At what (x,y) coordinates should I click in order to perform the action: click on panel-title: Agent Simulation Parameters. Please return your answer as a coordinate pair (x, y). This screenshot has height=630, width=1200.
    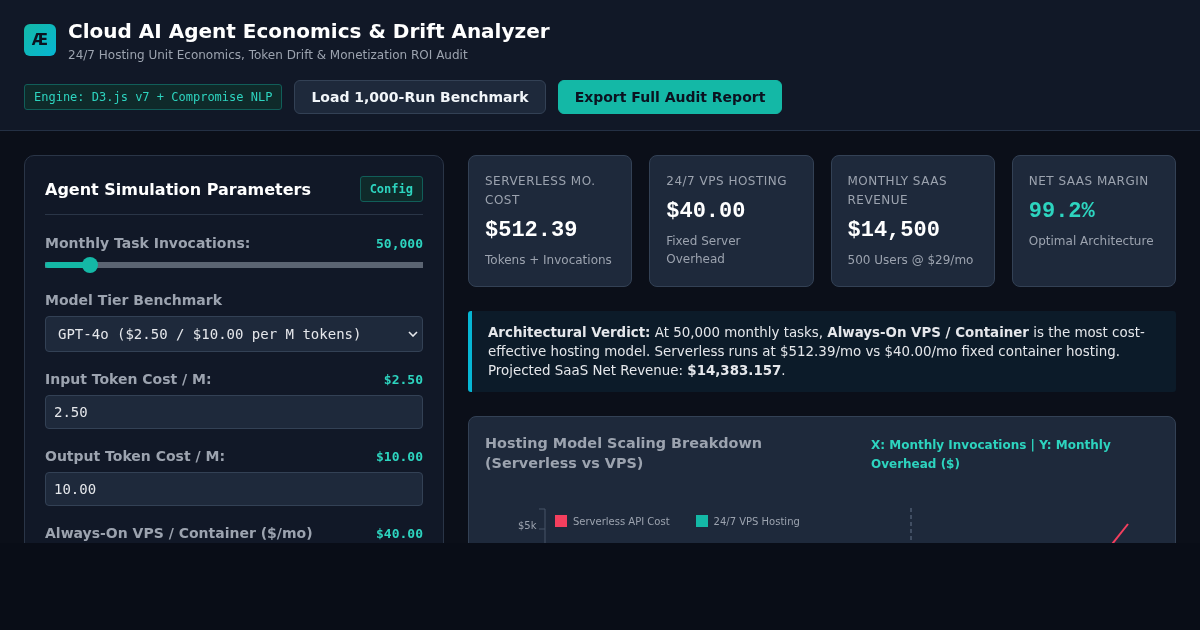
    Looking at the image, I should click on (178, 189).